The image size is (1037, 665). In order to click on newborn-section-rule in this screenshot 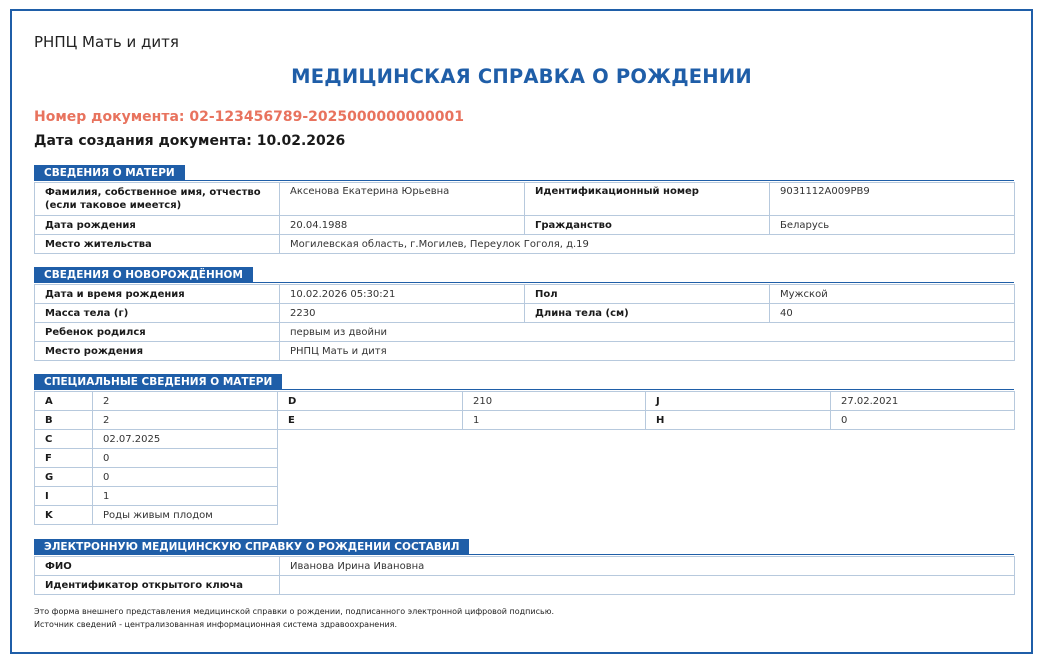, I will do `click(524, 282)`.